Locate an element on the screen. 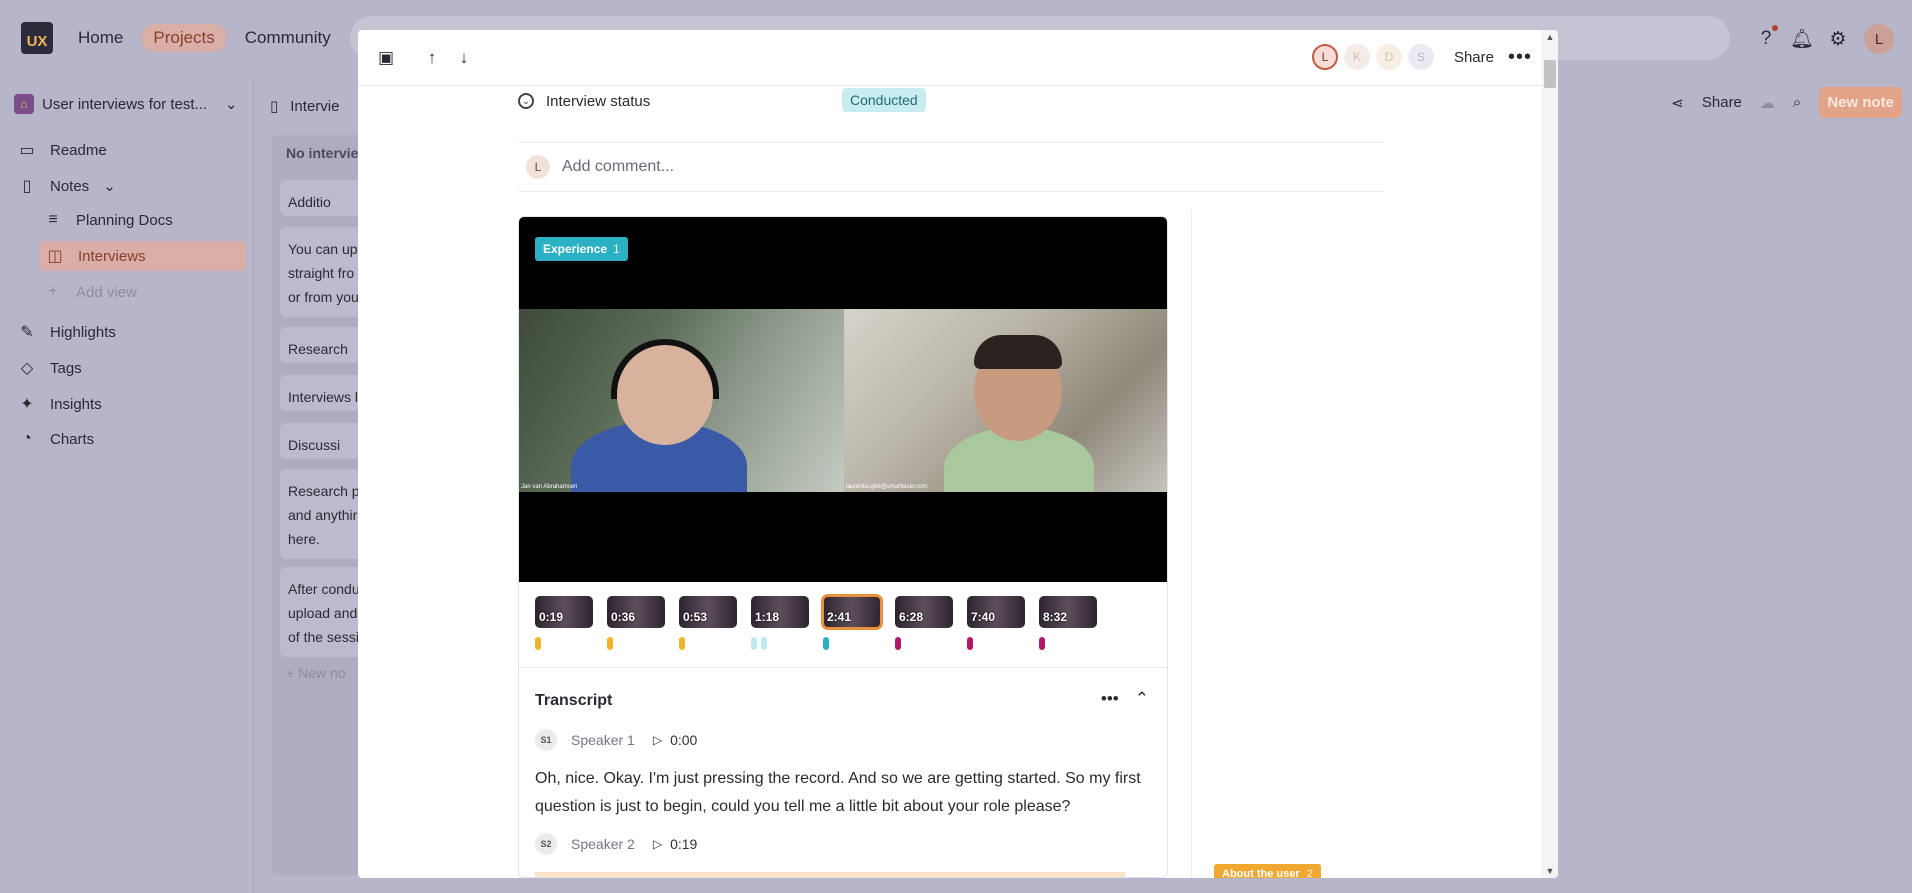  headphones-shape is located at coordinates (665, 369).